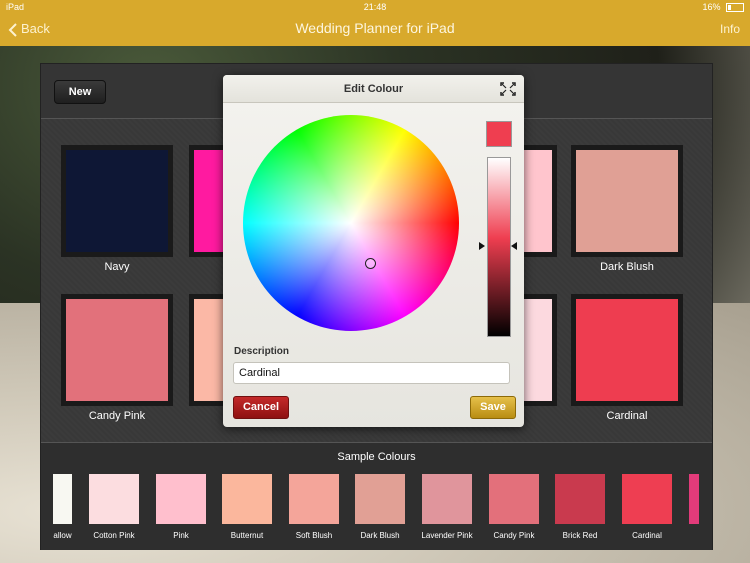 This screenshot has width=750, height=563. I want to click on swatch-label: Dark Blush, so click(627, 267).